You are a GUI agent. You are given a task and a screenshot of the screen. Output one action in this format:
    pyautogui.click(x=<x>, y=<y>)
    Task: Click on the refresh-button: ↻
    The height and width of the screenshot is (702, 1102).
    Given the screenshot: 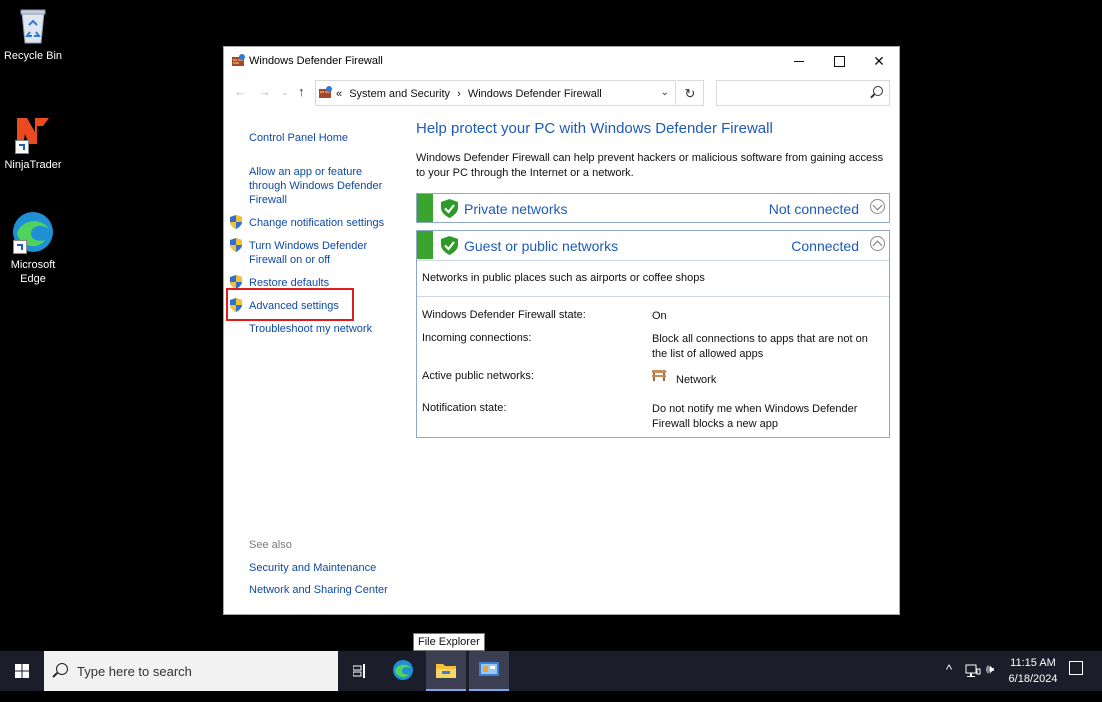 What is the action you would take?
    pyautogui.click(x=690, y=93)
    